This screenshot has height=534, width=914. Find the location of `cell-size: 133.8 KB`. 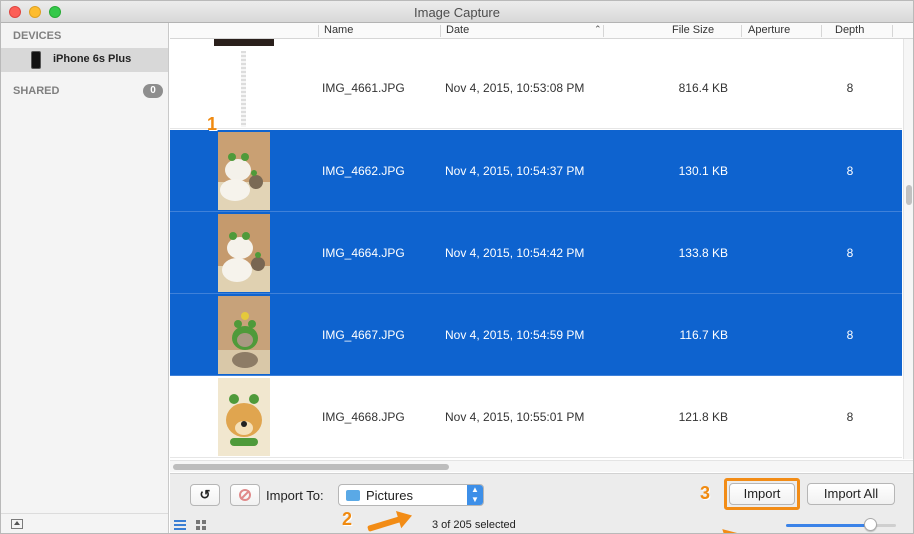

cell-size: 133.8 KB is located at coordinates (703, 253).